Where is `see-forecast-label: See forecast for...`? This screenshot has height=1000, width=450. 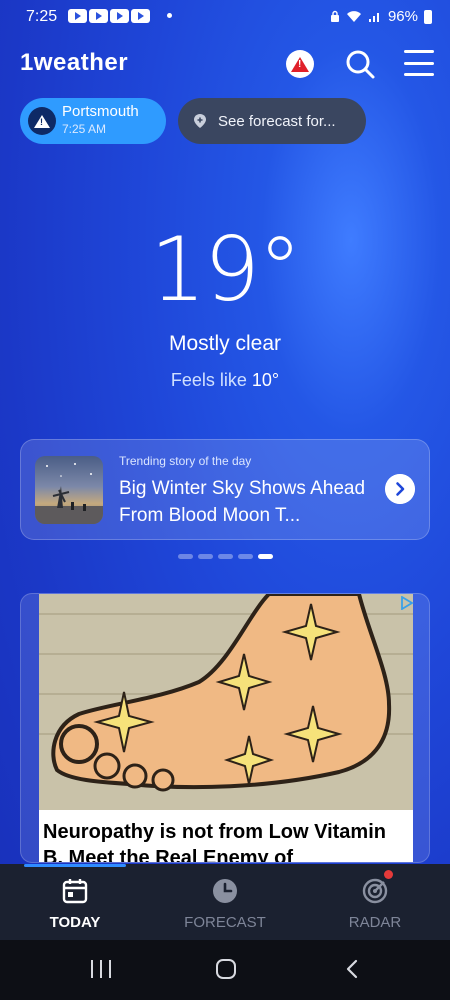 see-forecast-label: See forecast for... is located at coordinates (277, 121).